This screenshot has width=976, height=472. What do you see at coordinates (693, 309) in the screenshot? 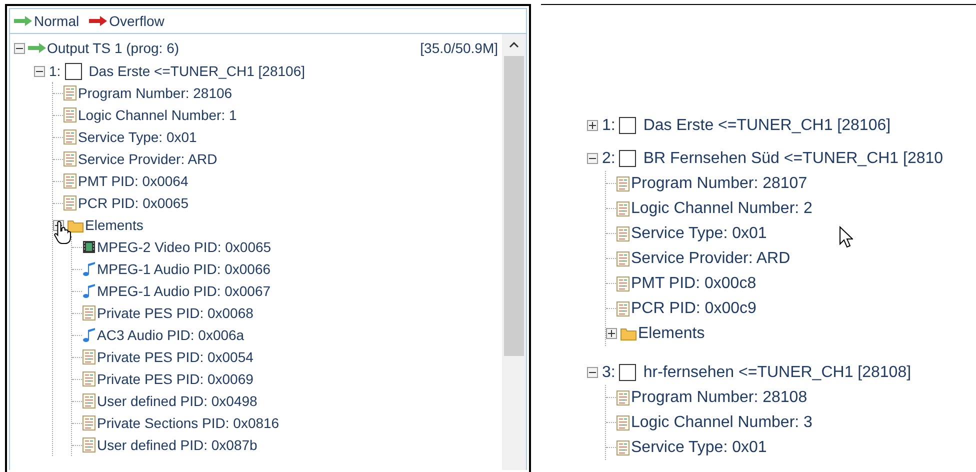
I see `tree-item: PCR PID: 0x00c9` at bounding box center [693, 309].